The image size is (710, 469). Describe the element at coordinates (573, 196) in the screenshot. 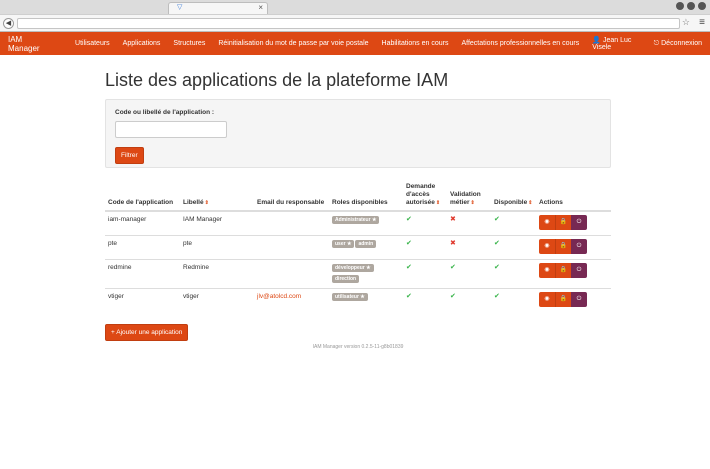

I see `header-actions: Actions` at that location.